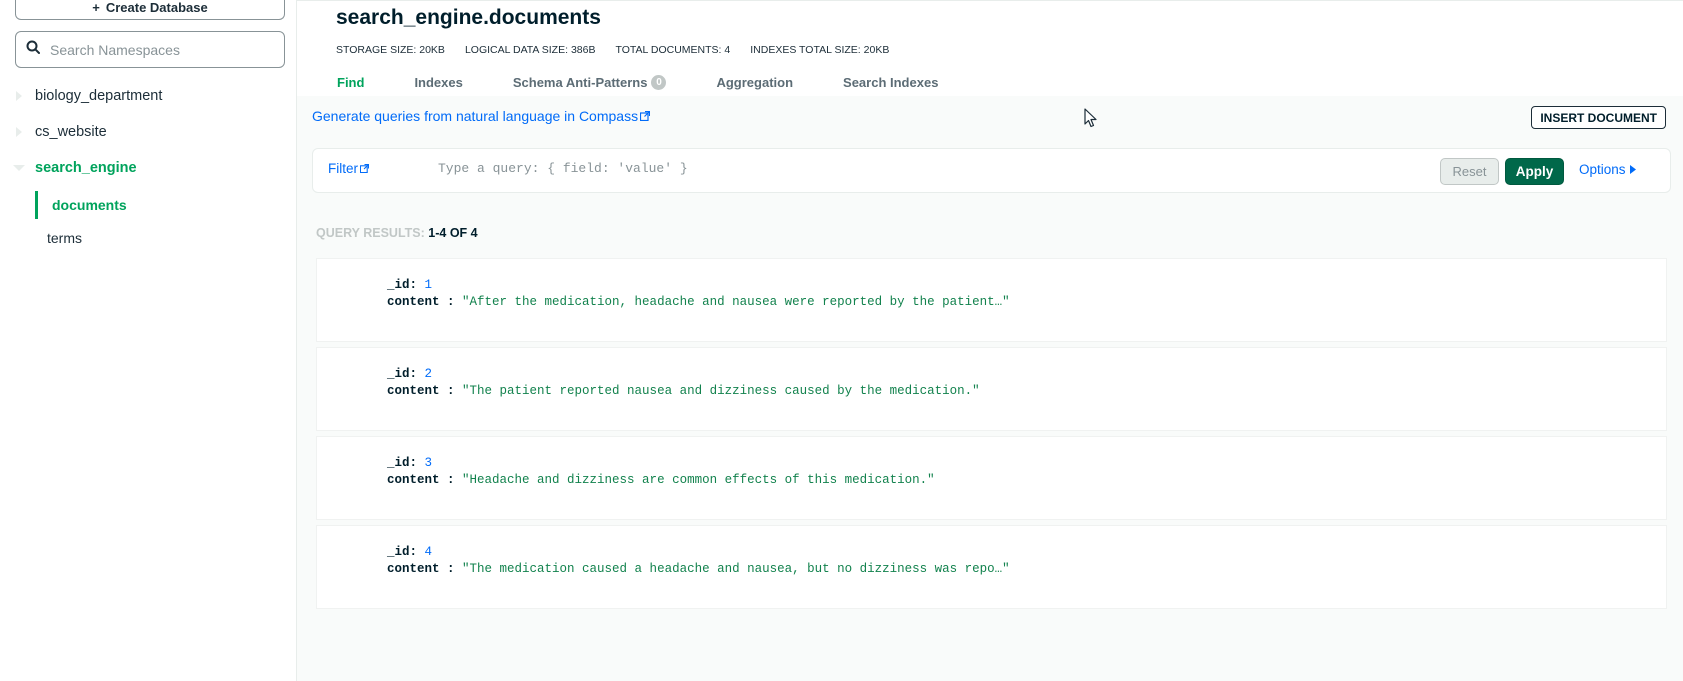 Image resolution: width=1683 pixels, height=681 pixels. Describe the element at coordinates (428, 374) in the screenshot. I see `document-id: 2` at that location.